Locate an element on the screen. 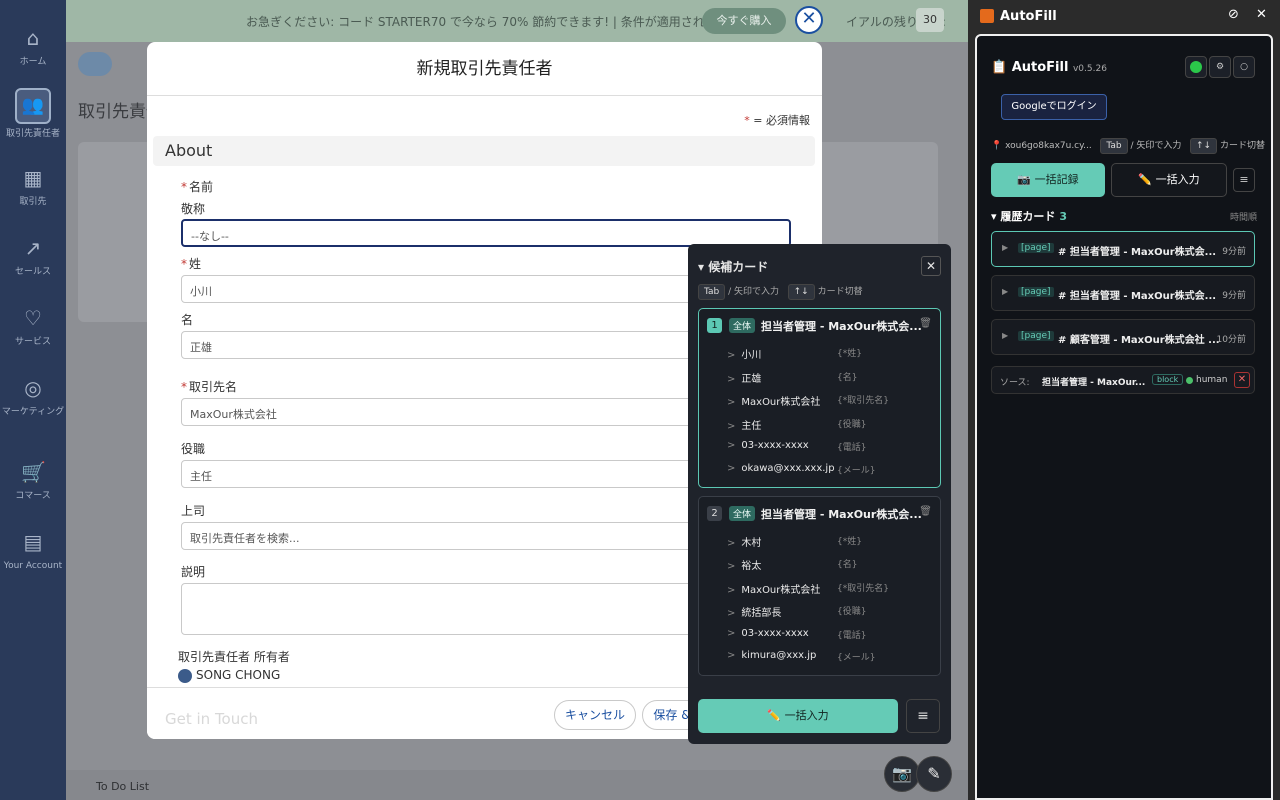 The image size is (1280, 800). nav-contacts: 👥 取引先責任者 is located at coordinates (33, 114).